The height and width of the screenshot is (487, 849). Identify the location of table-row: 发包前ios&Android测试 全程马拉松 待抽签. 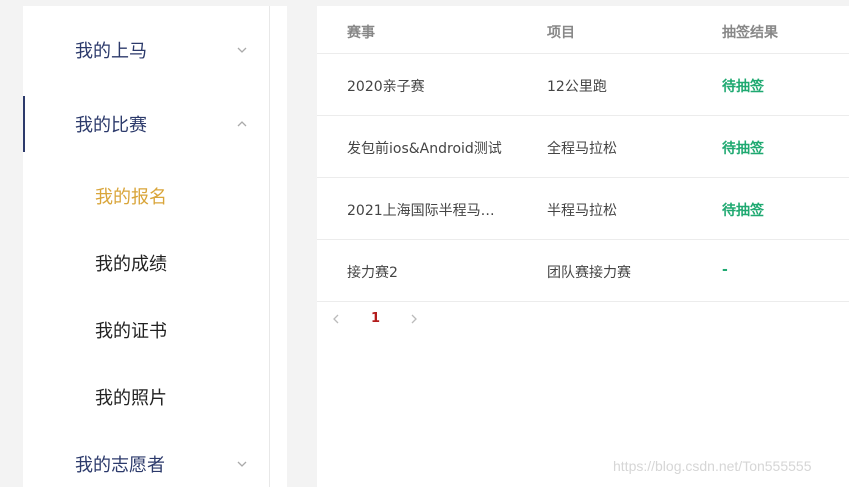
(583, 147).